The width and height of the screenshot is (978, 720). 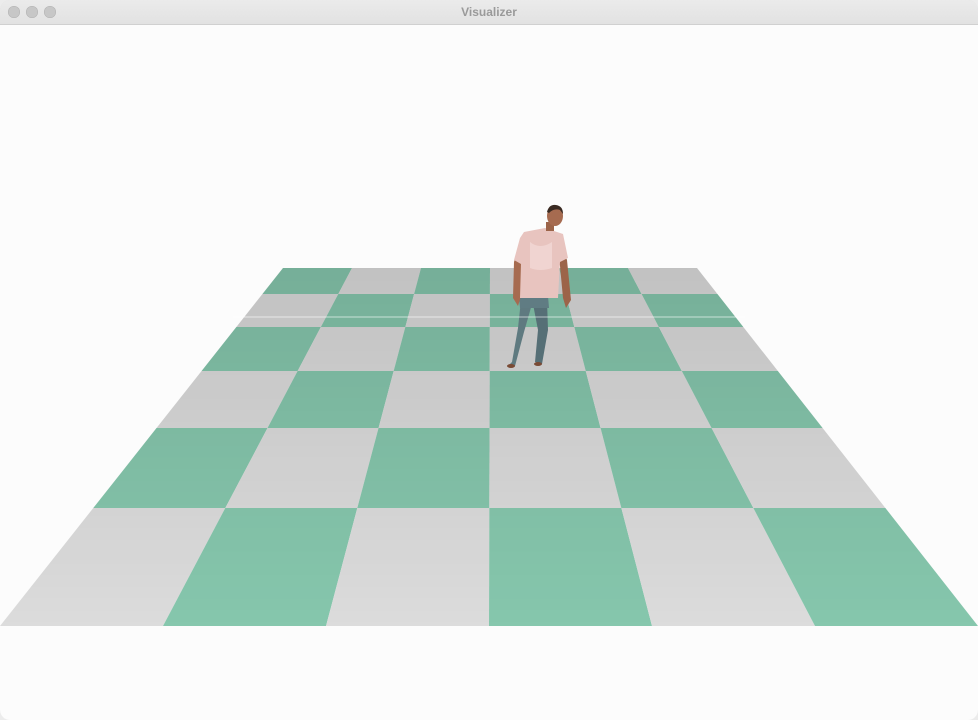 I want to click on right-foot, so click(x=538, y=364).